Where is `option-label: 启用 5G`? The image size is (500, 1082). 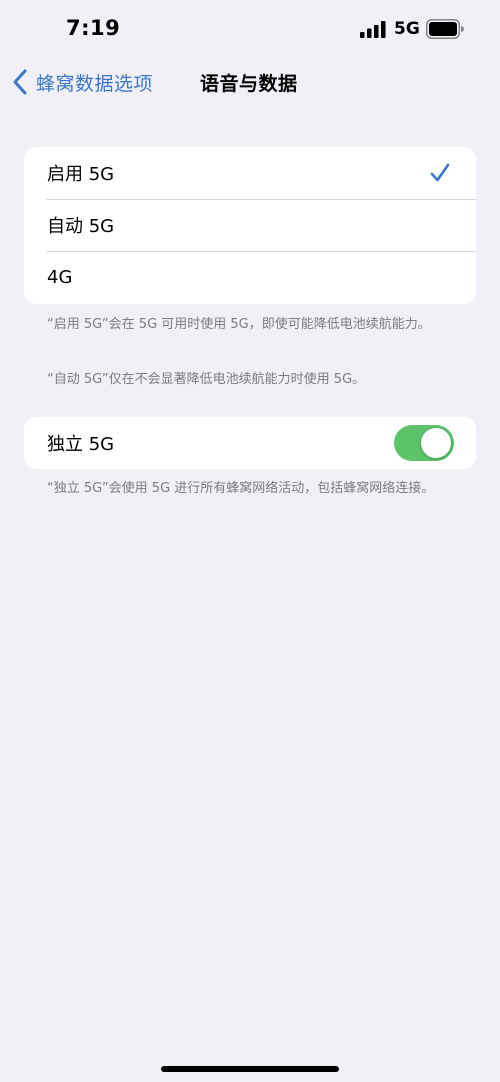 option-label: 启用 5G is located at coordinates (81, 174).